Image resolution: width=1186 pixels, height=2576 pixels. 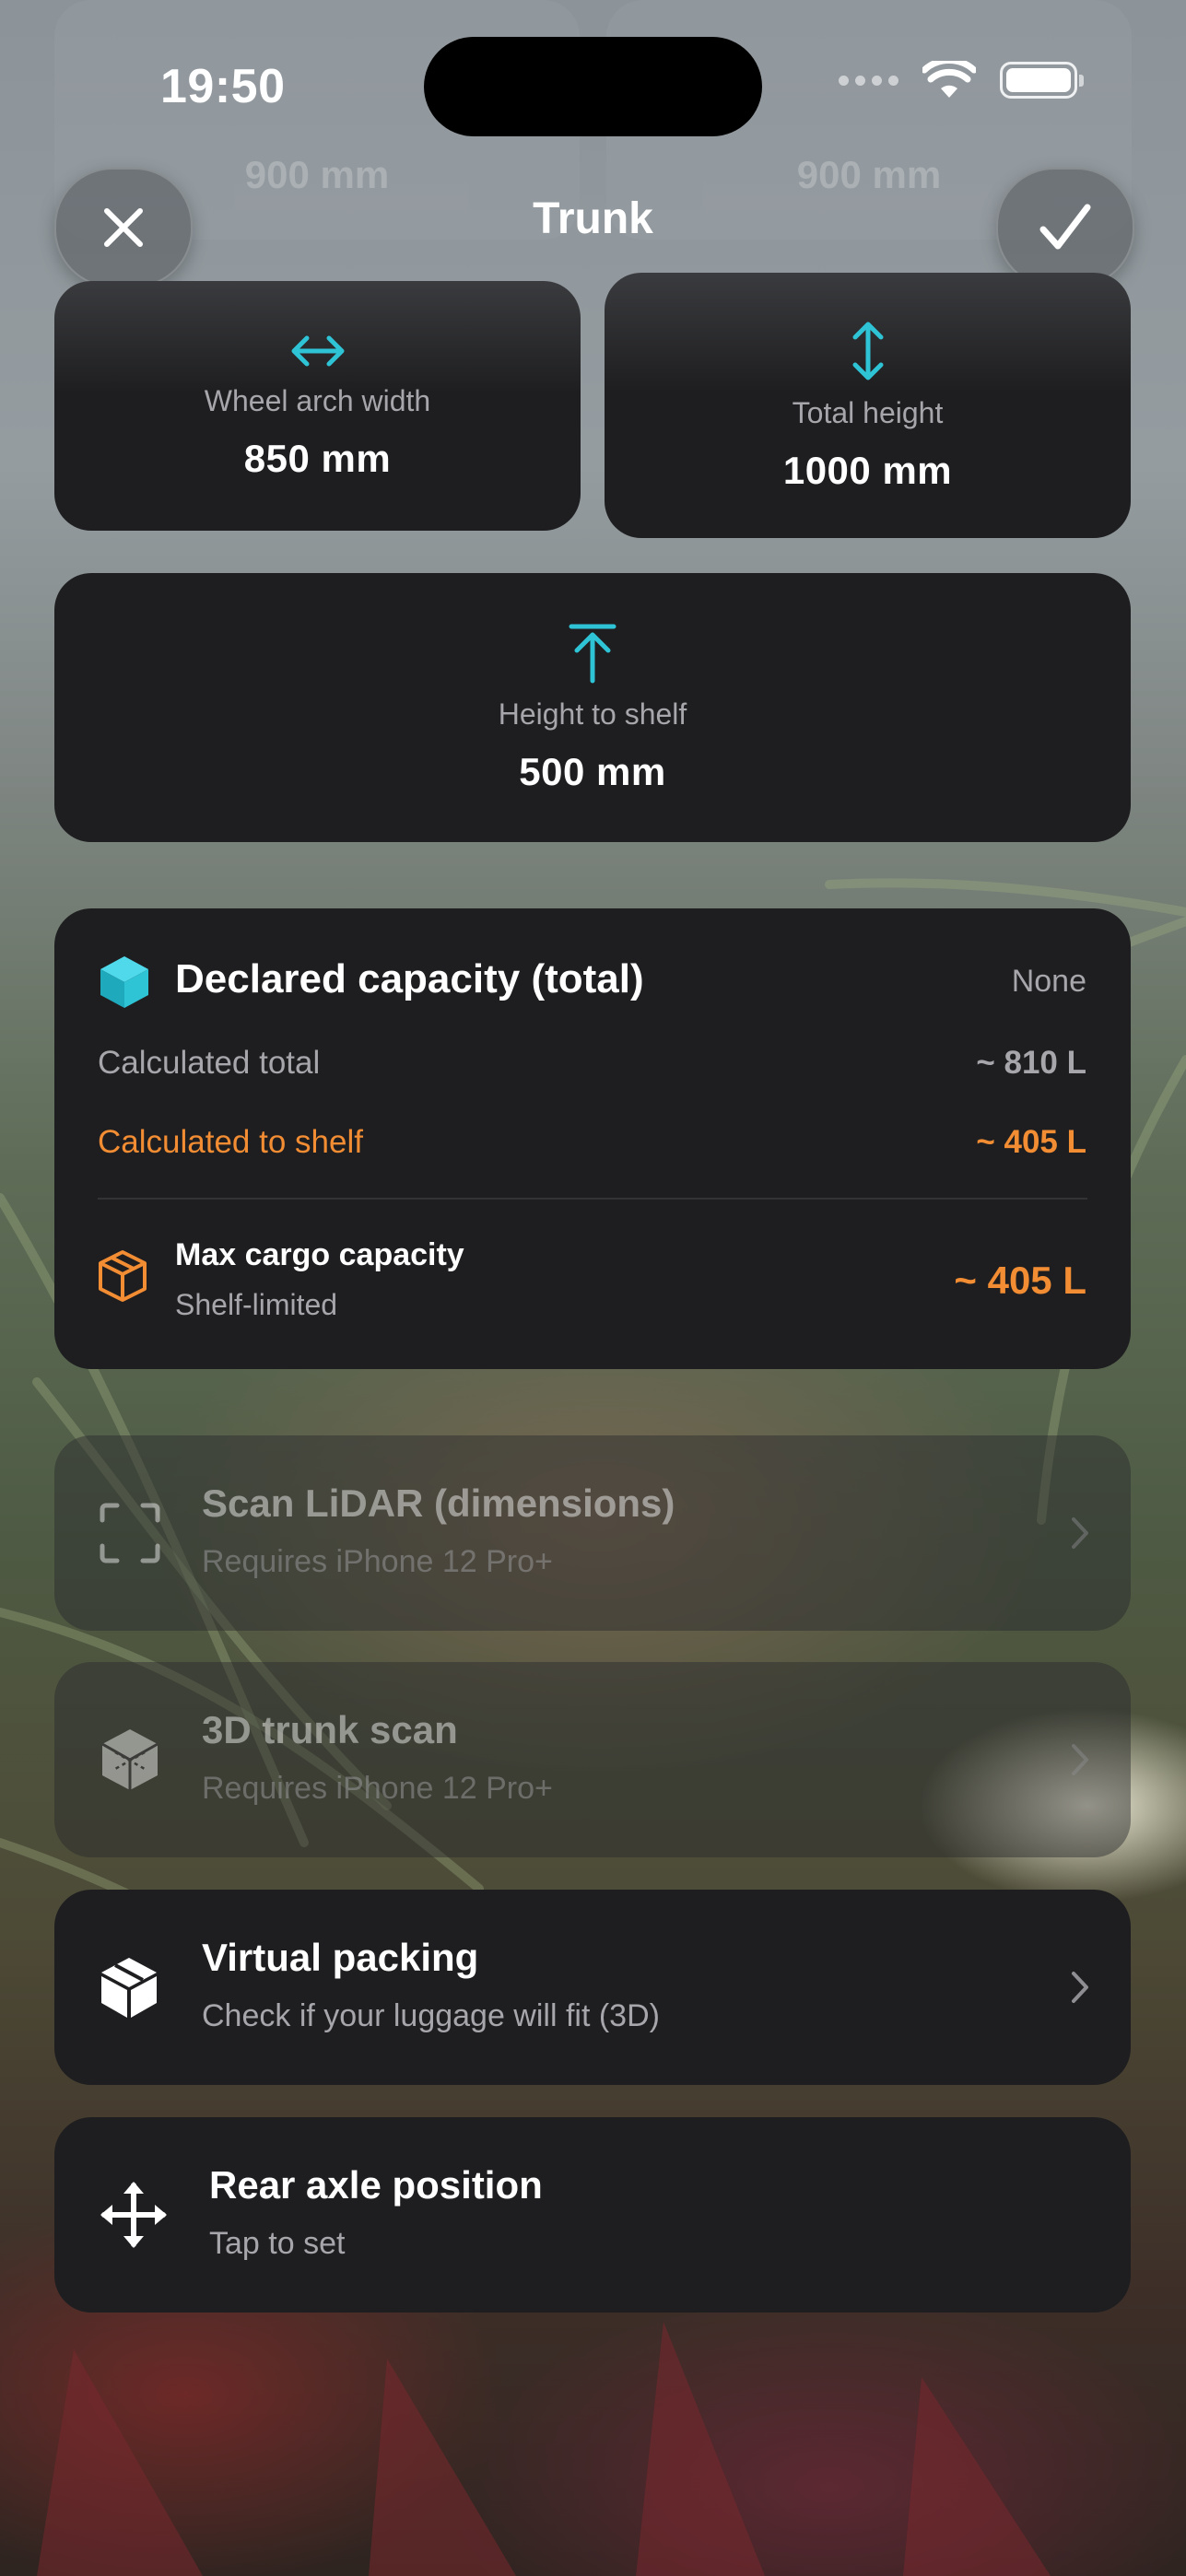 What do you see at coordinates (949, 79) in the screenshot?
I see `wifi-icon` at bounding box center [949, 79].